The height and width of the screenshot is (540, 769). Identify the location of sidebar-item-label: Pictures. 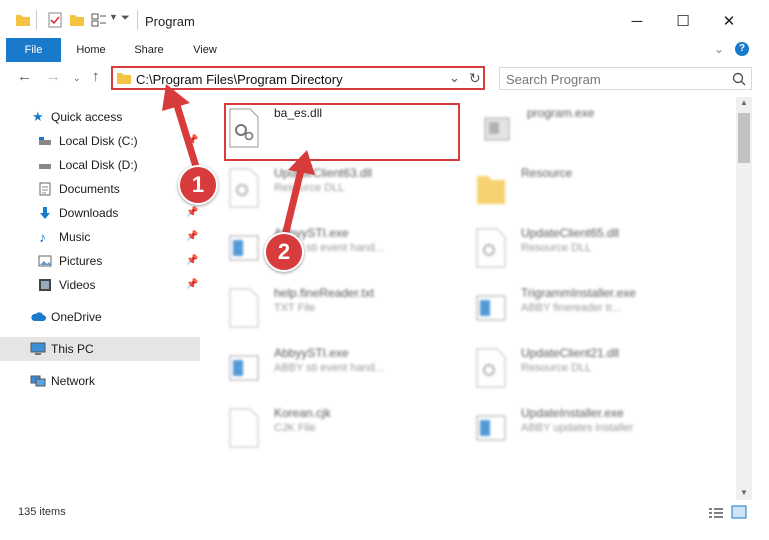
(81, 261).